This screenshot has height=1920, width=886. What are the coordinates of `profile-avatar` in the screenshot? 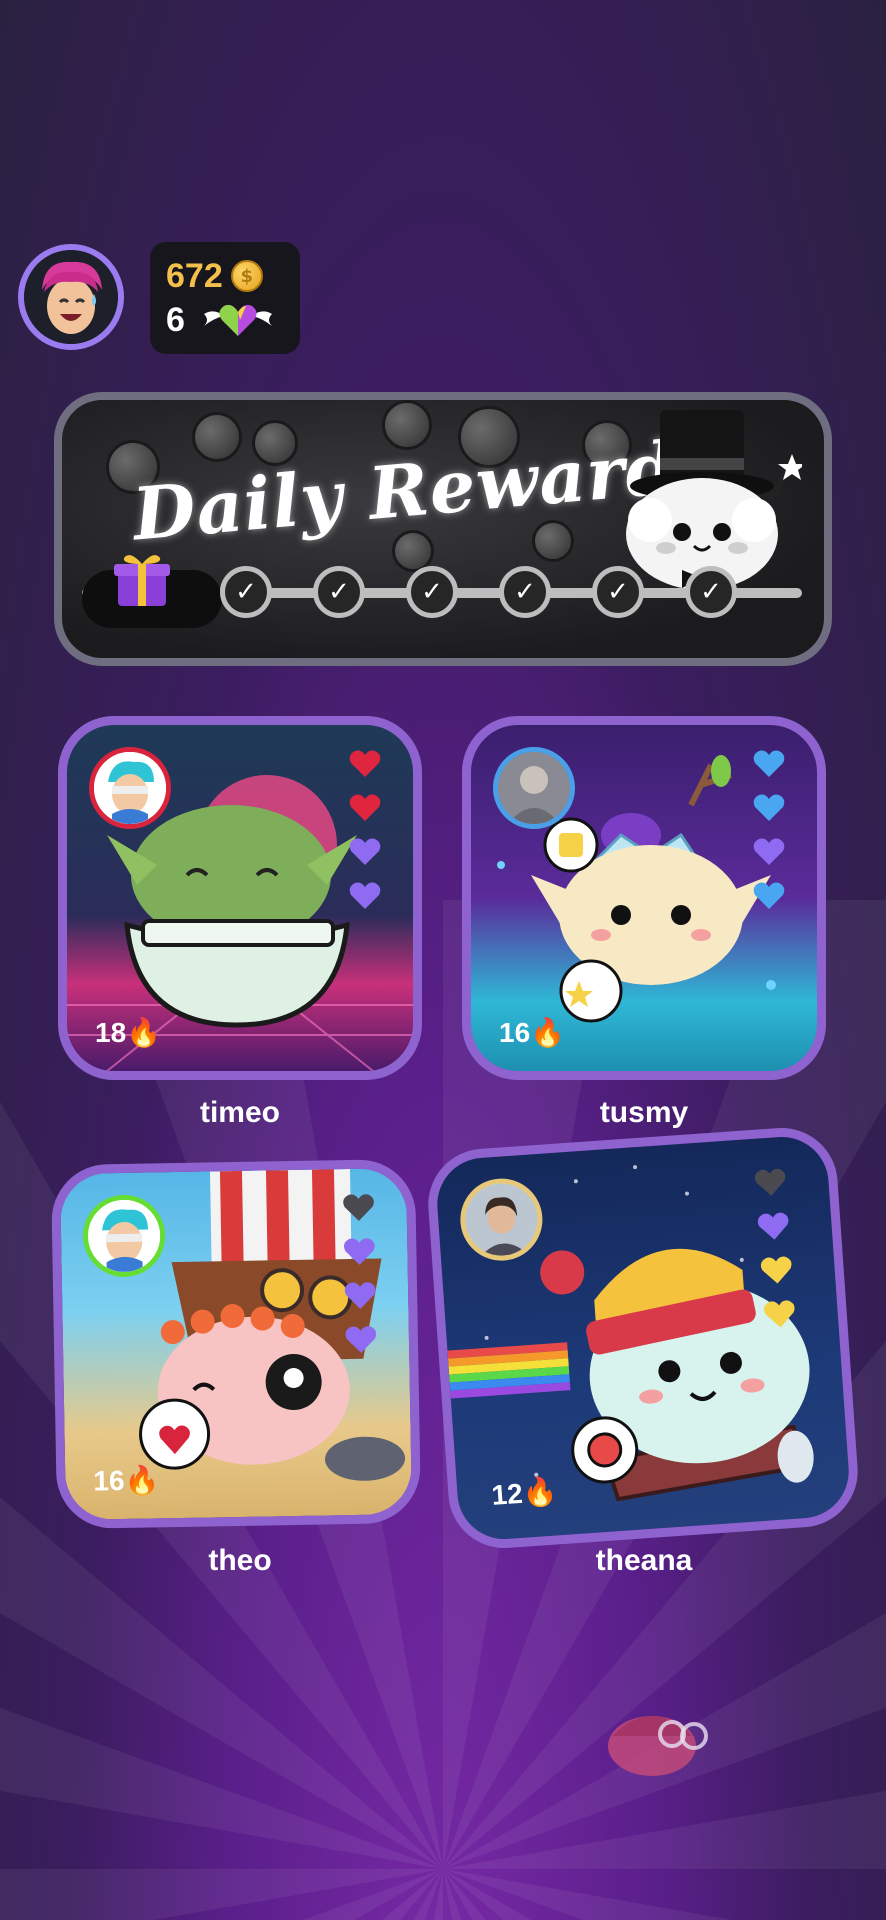 It's located at (71, 297).